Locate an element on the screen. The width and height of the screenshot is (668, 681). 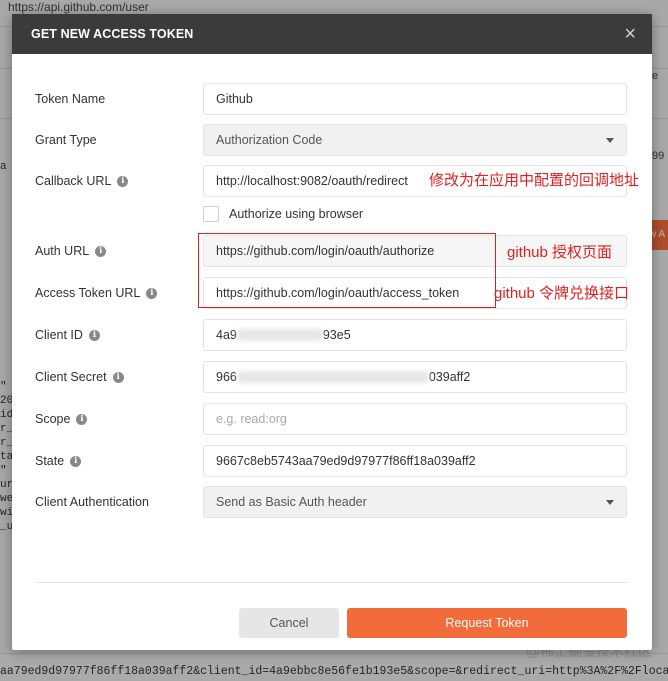
annotation-callback: 修改为在应用中配置的回调地址 is located at coordinates (534, 180).